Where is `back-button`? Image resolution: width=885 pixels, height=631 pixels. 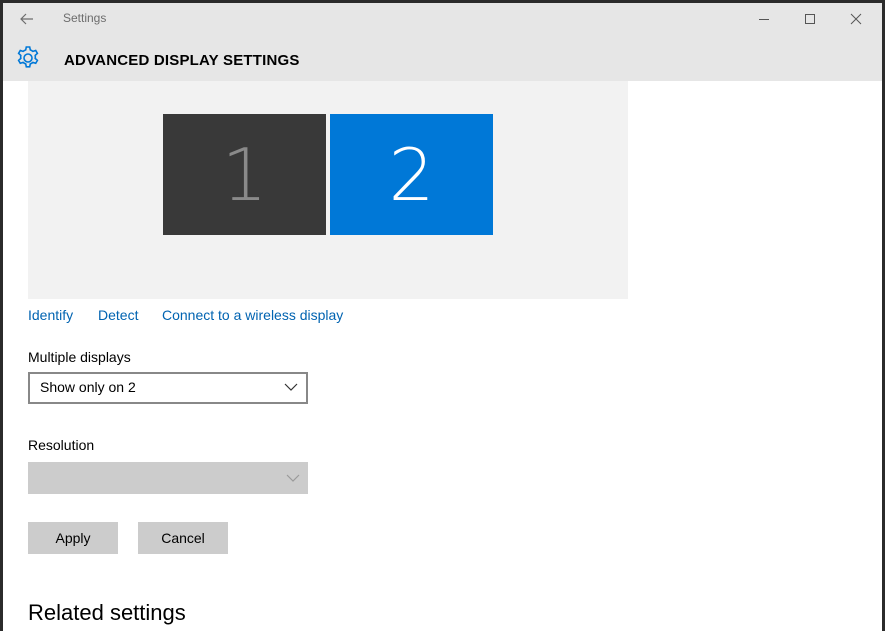 back-button is located at coordinates (27, 19).